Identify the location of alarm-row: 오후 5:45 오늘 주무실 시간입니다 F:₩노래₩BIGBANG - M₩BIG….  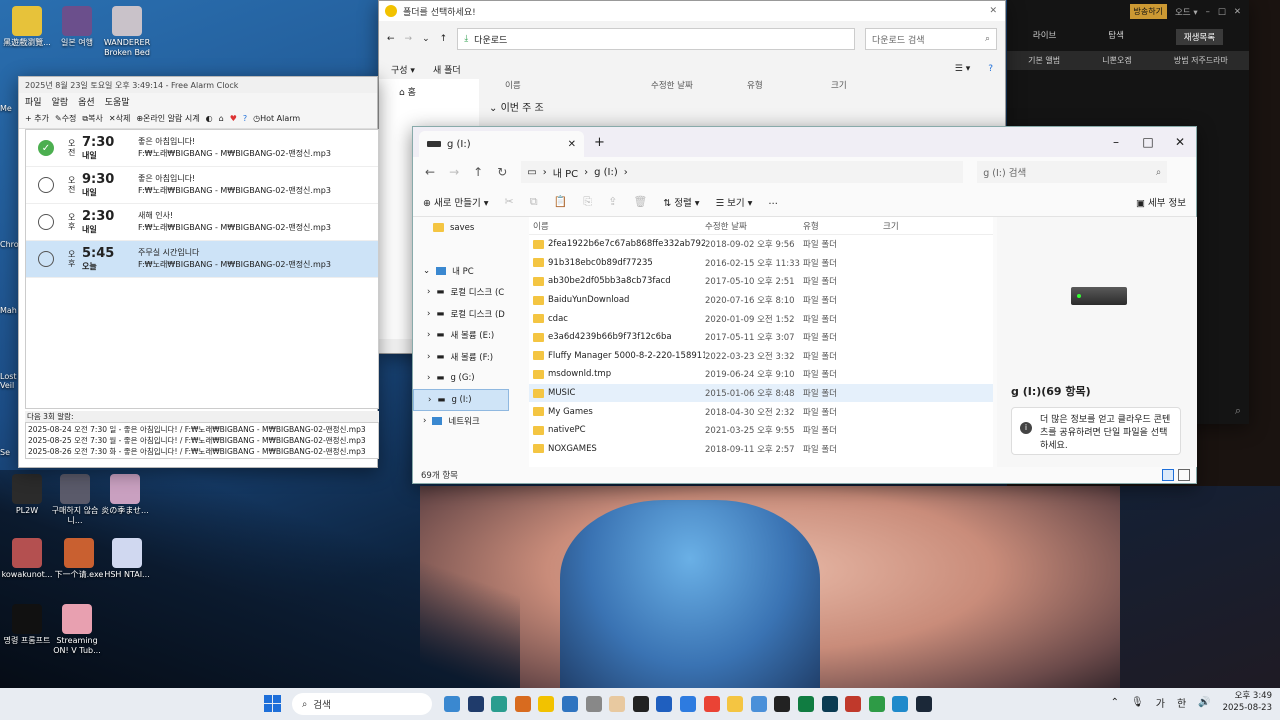
(202, 259).